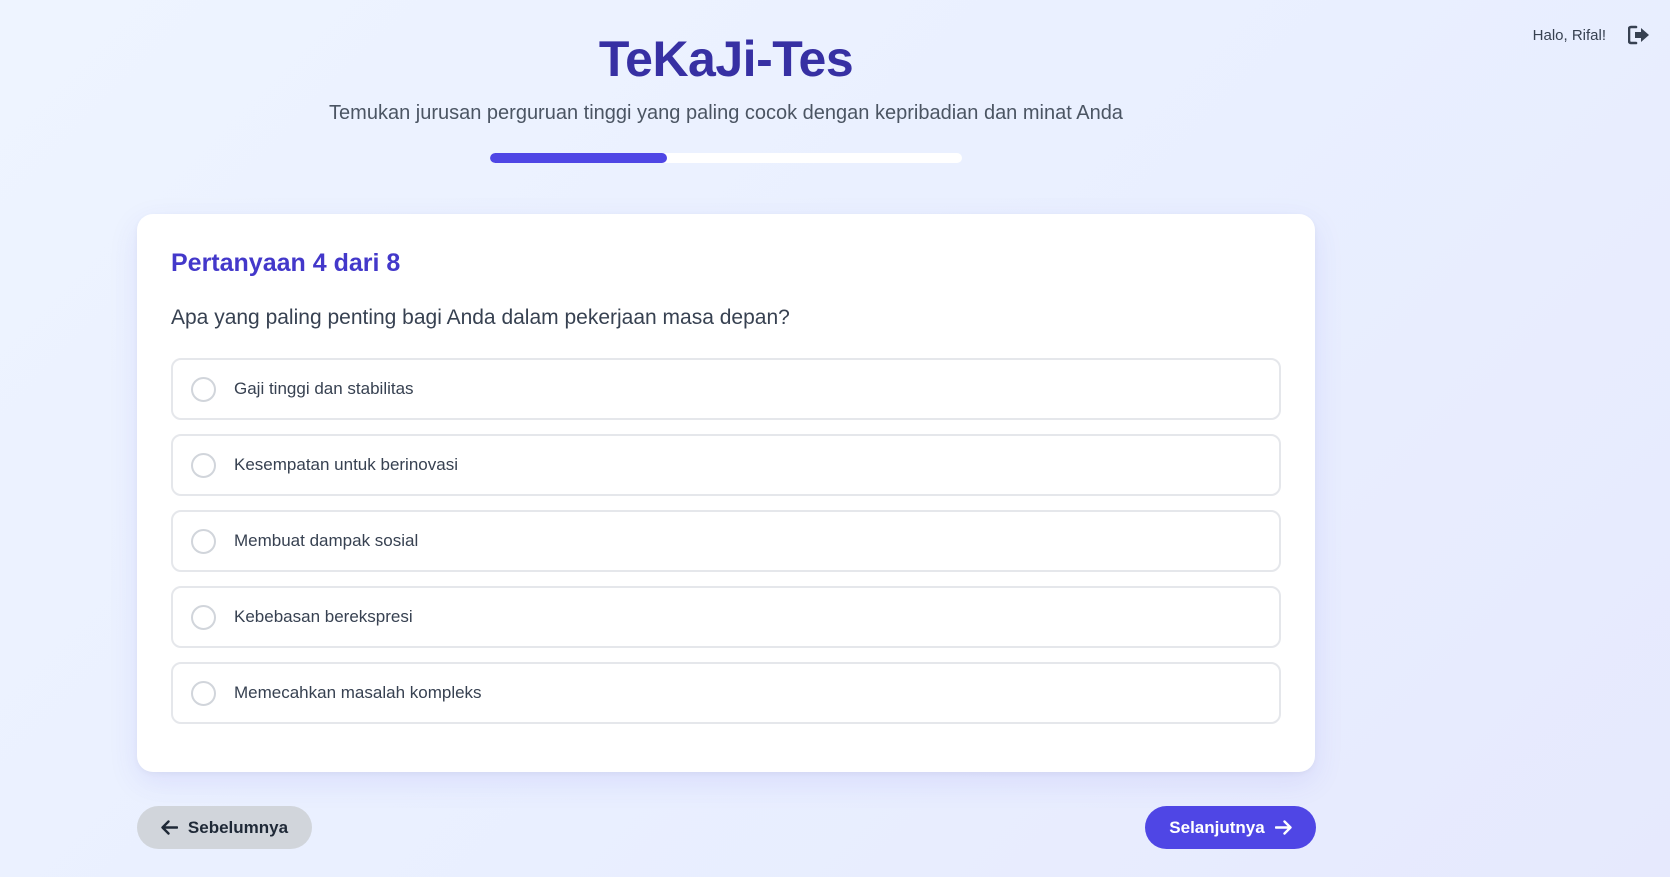 This screenshot has width=1670, height=877. What do you see at coordinates (726, 465) in the screenshot?
I see `option-item: Kesempatan untuk berinovasi` at bounding box center [726, 465].